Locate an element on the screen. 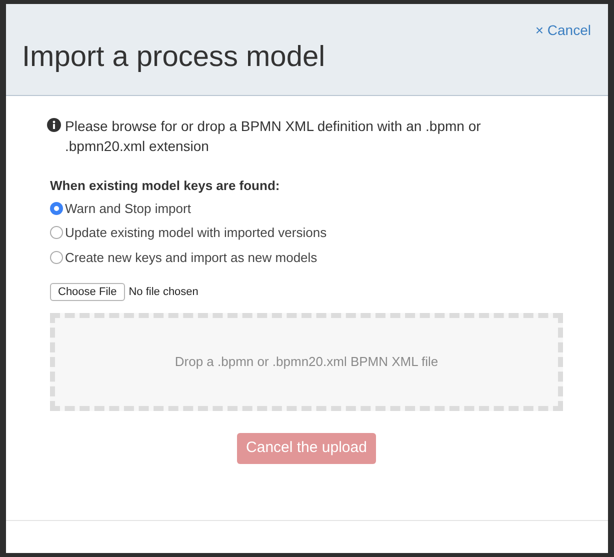 The height and width of the screenshot is (557, 614). info-text: Please browse for or drop a BPMN XML definition with an .bpmn or .bpmn20.xml extension is located at coordinates (273, 136).